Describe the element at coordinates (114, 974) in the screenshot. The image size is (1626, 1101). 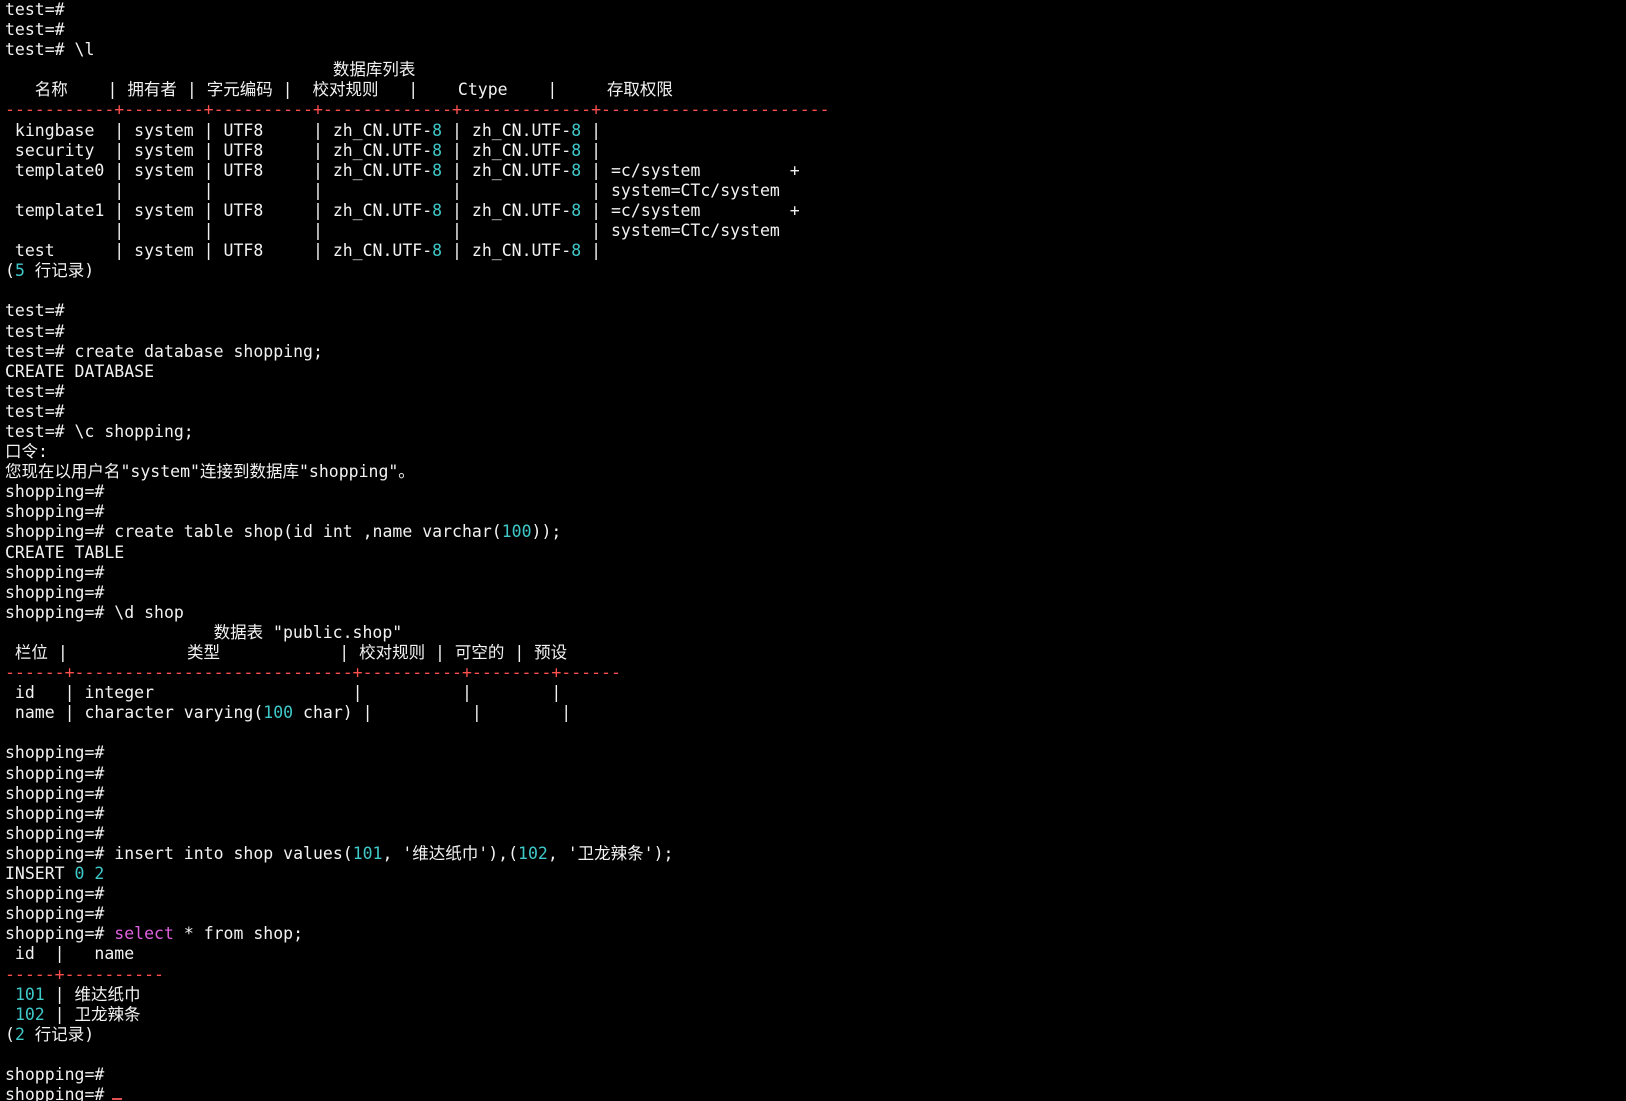
I see `terminal-text: ----------` at that location.